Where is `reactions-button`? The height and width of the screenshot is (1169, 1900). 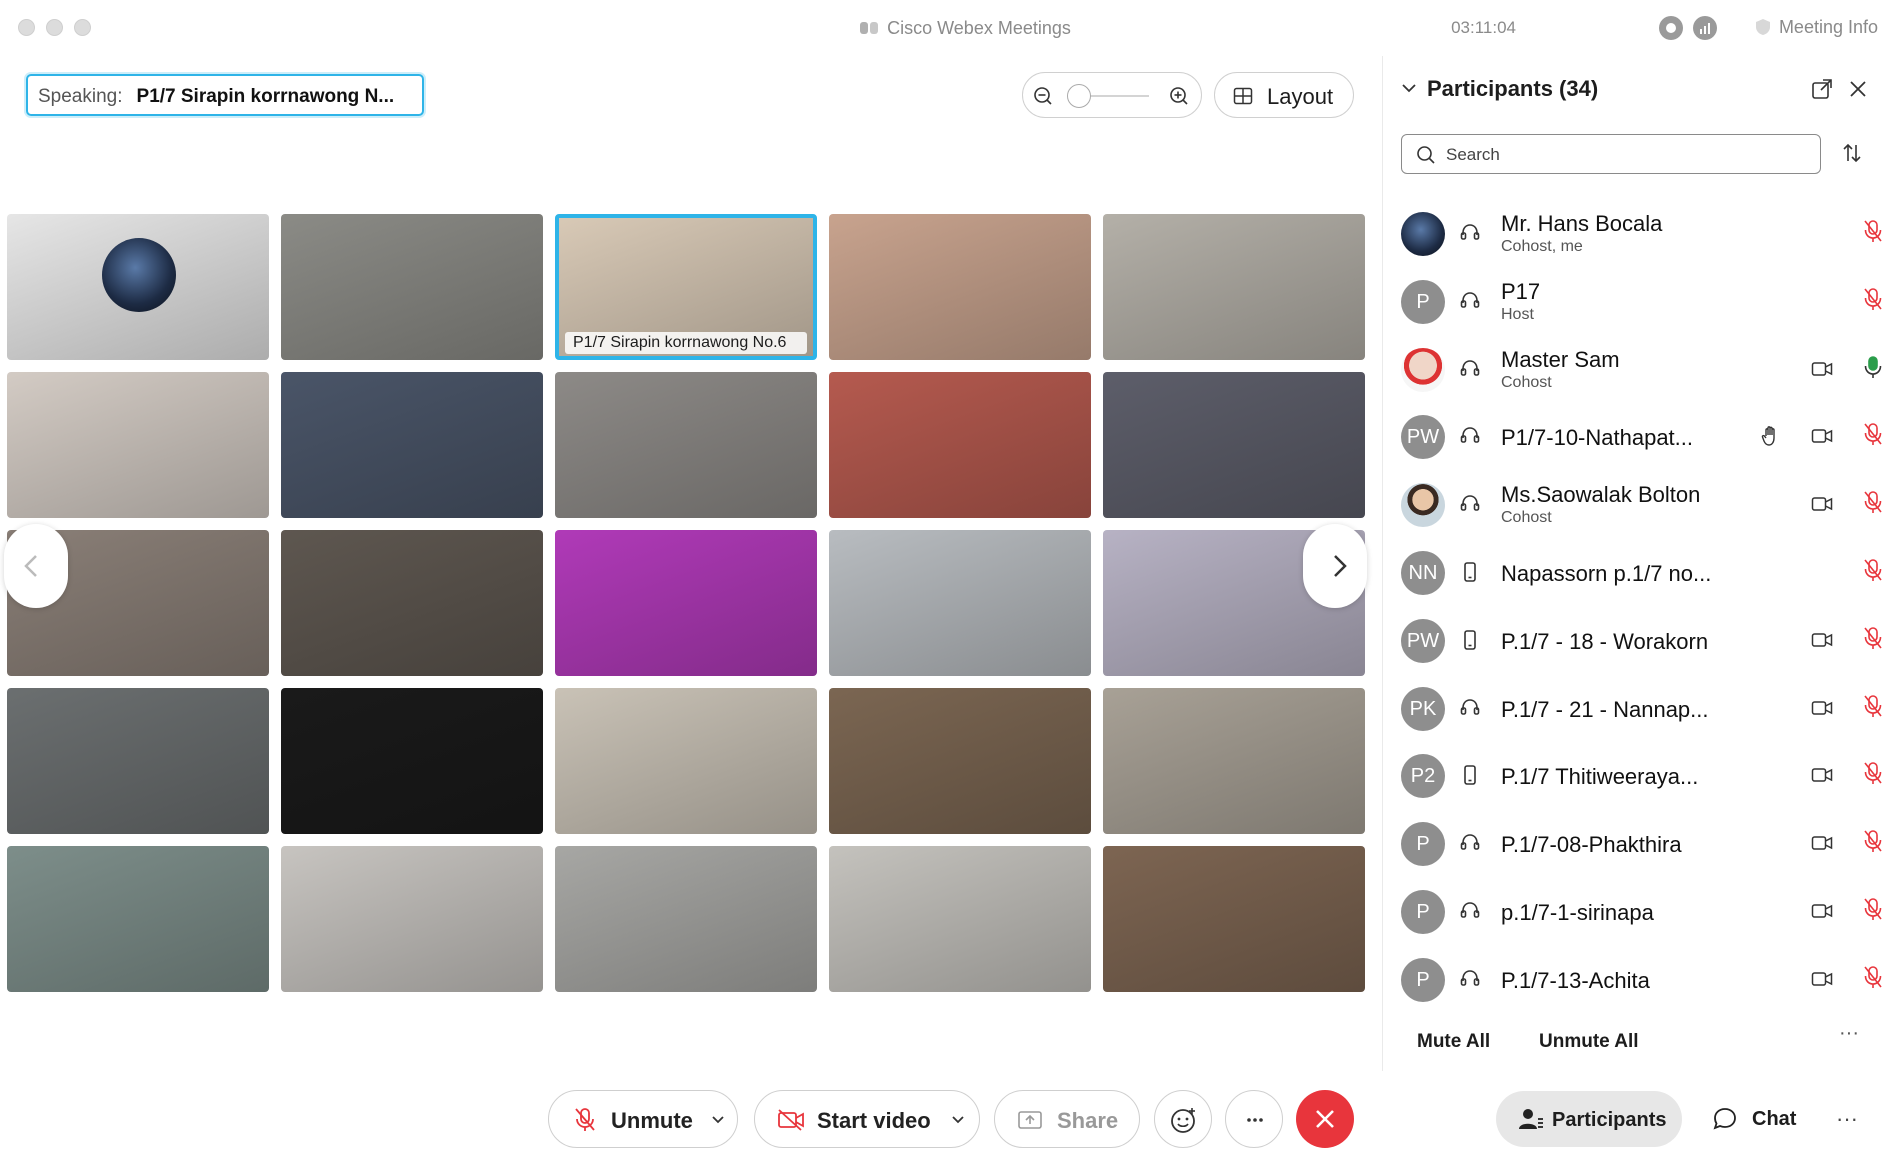 reactions-button is located at coordinates (1183, 1119).